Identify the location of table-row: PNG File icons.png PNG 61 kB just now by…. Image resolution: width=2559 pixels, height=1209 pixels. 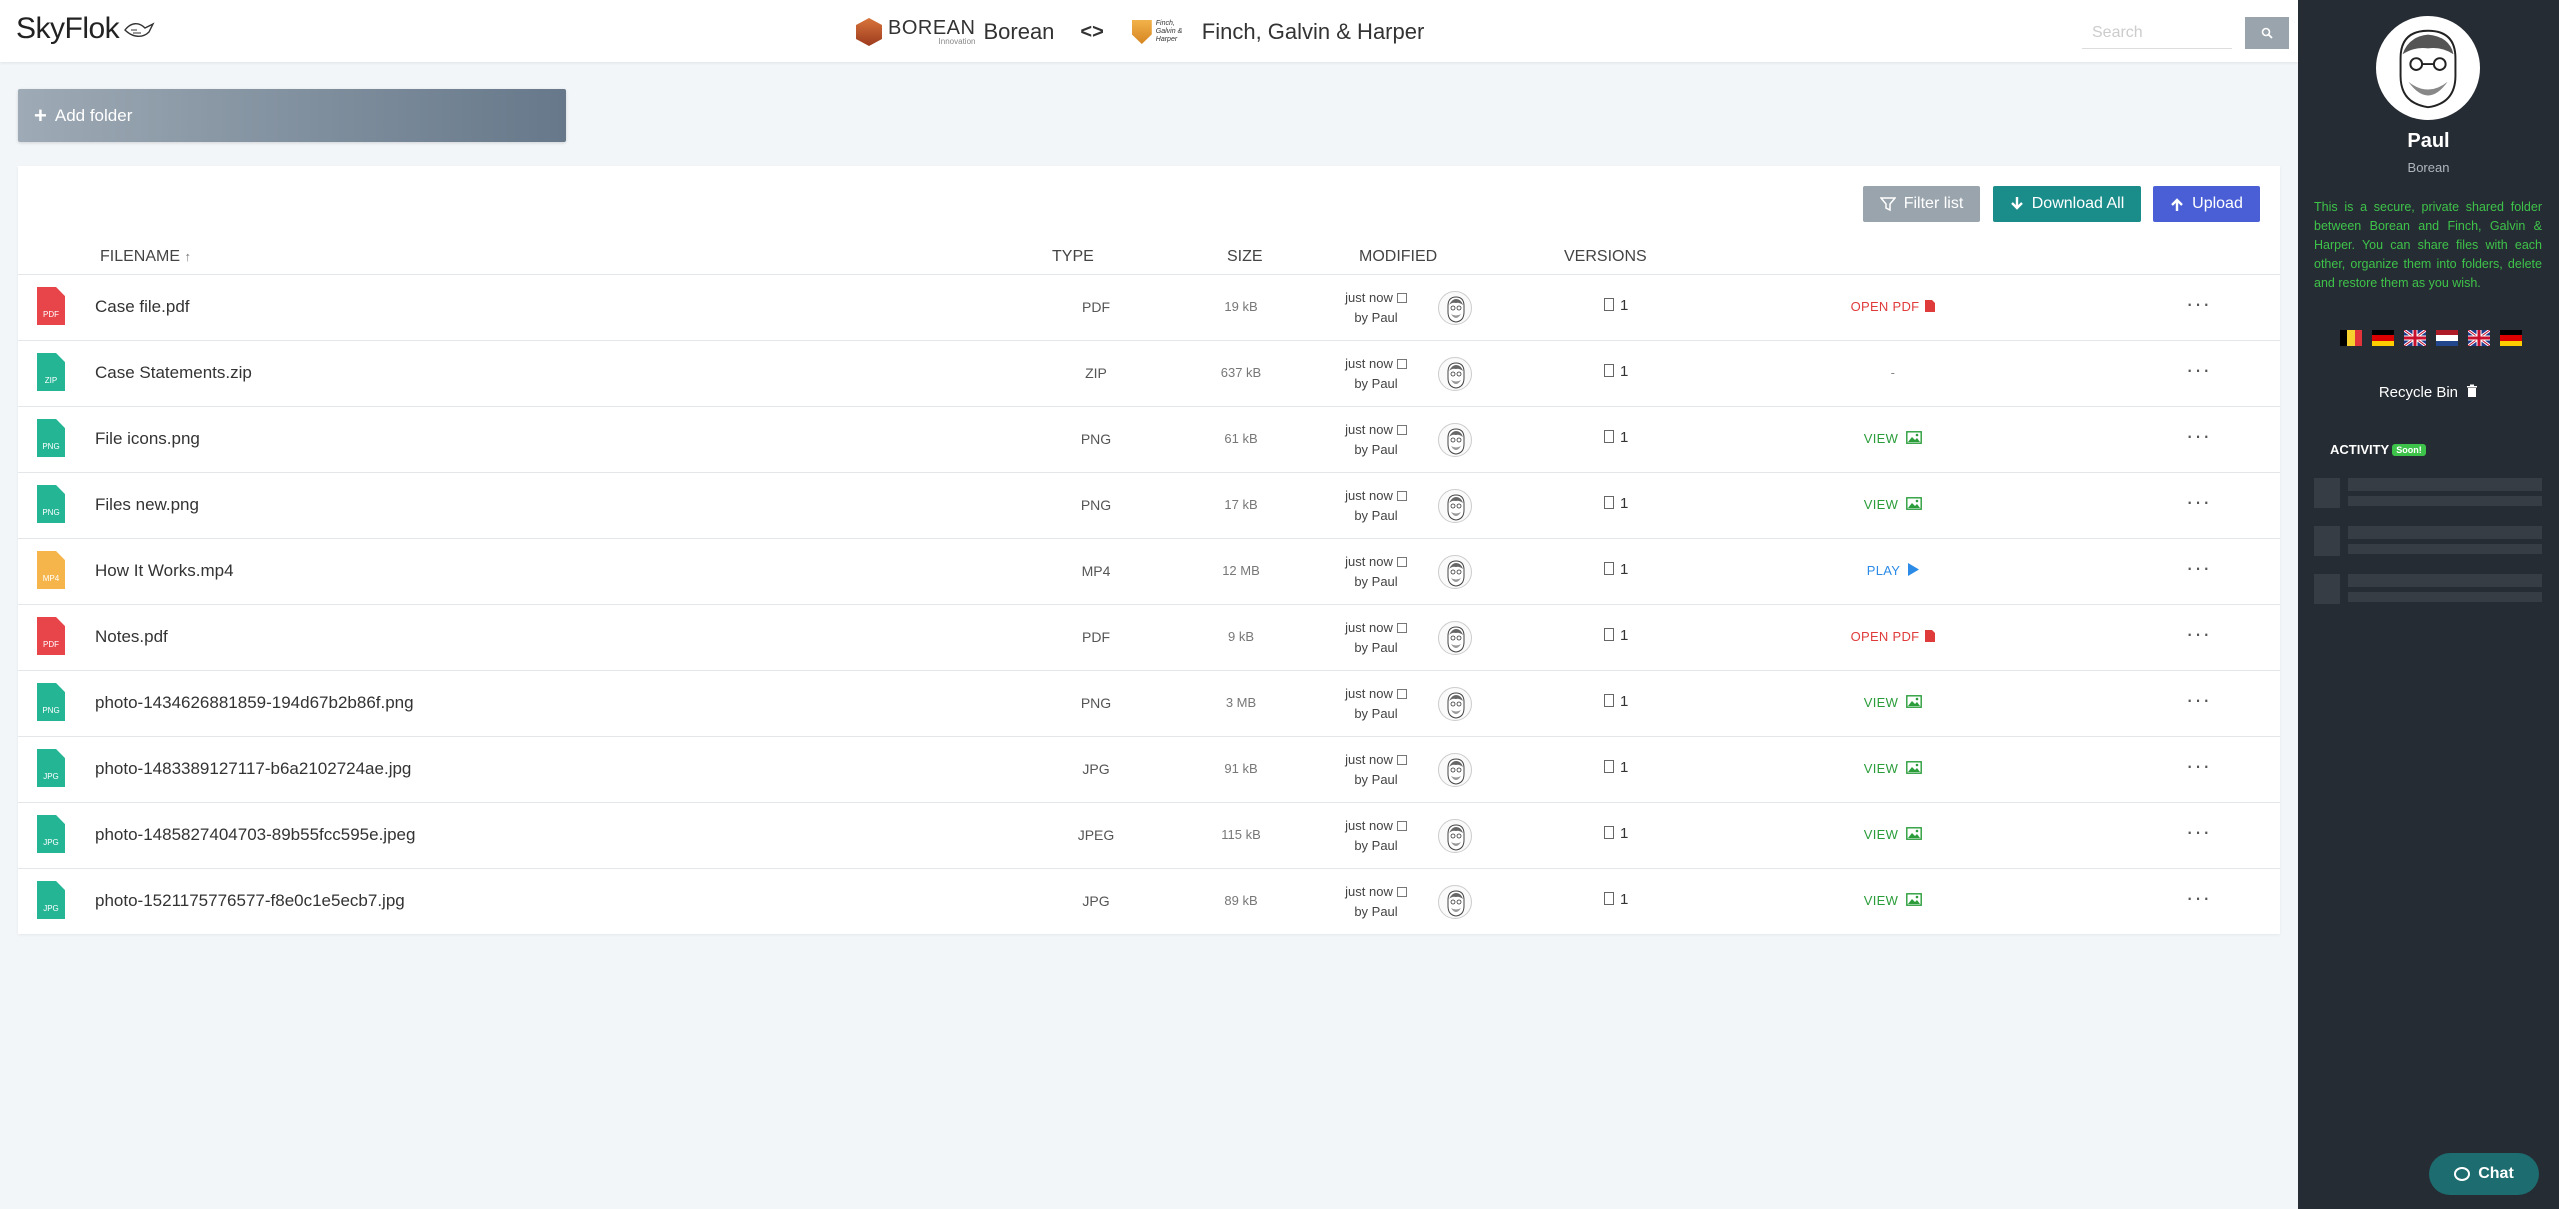
(1149, 439).